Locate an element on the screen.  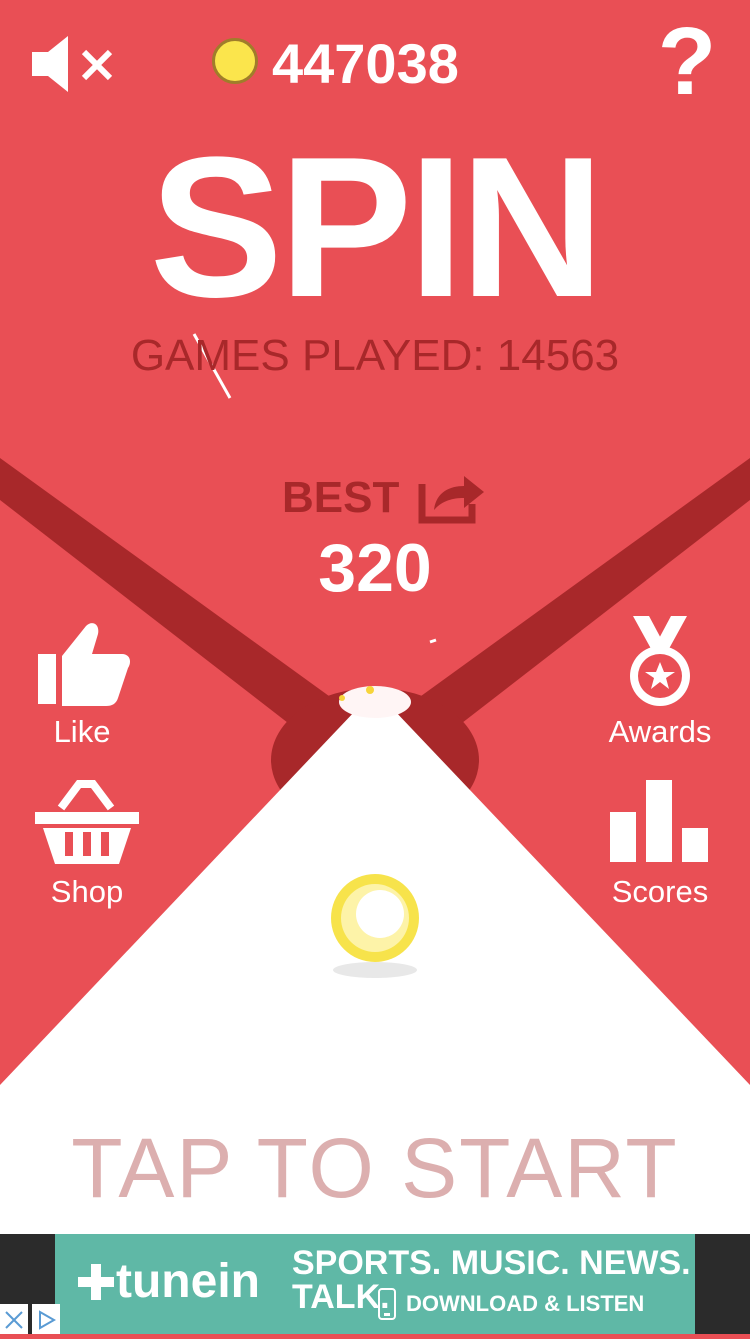
ad-brand: tunein is located at coordinates (188, 1281).